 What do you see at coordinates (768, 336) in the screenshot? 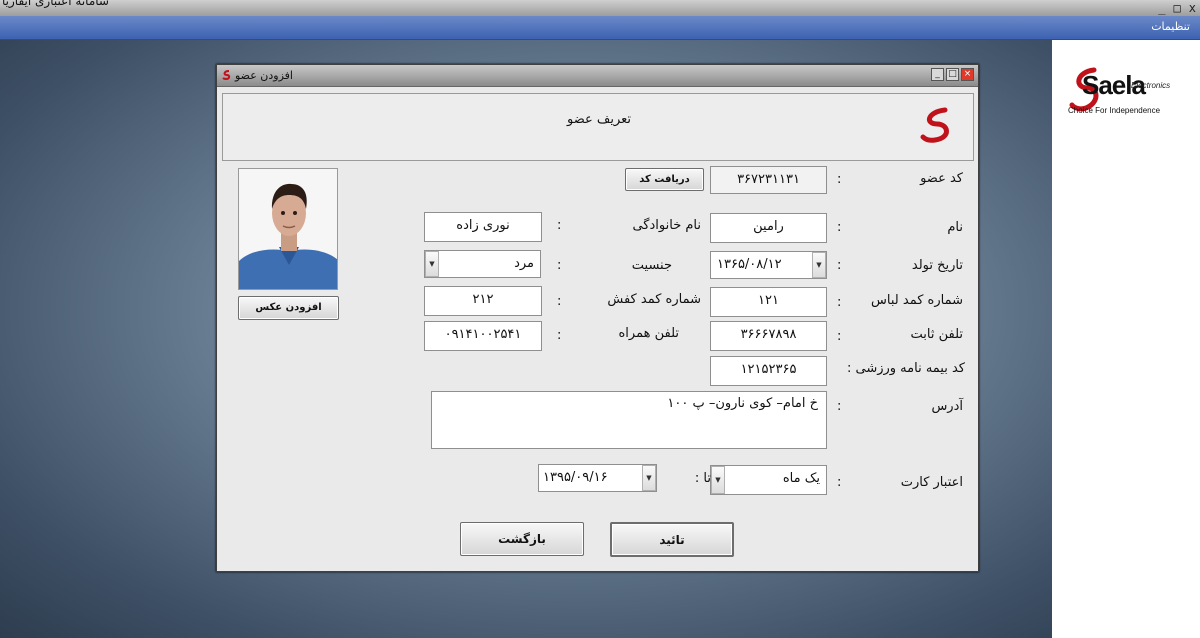
I see `phone-field: ۳۶۶۶۷۸۹۸` at bounding box center [768, 336].